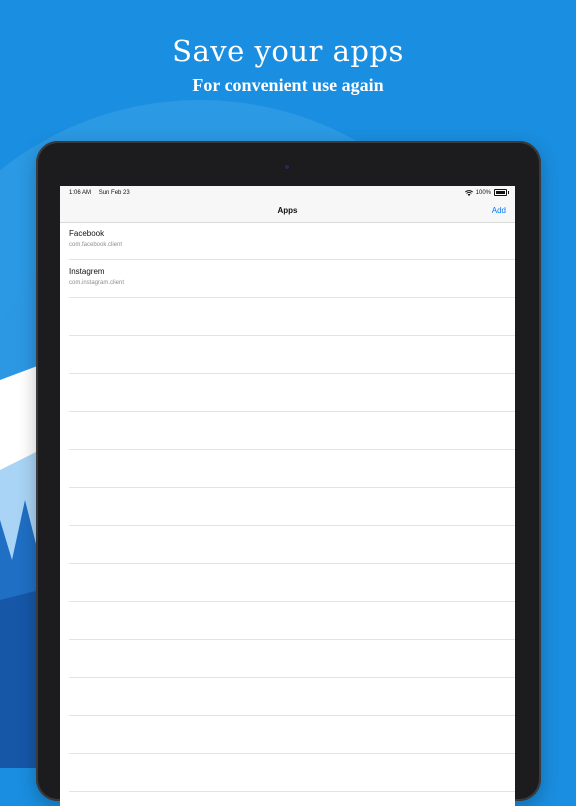 Image resolution: width=576 pixels, height=806 pixels. What do you see at coordinates (87, 233) in the screenshot?
I see `app-name: Facebook` at bounding box center [87, 233].